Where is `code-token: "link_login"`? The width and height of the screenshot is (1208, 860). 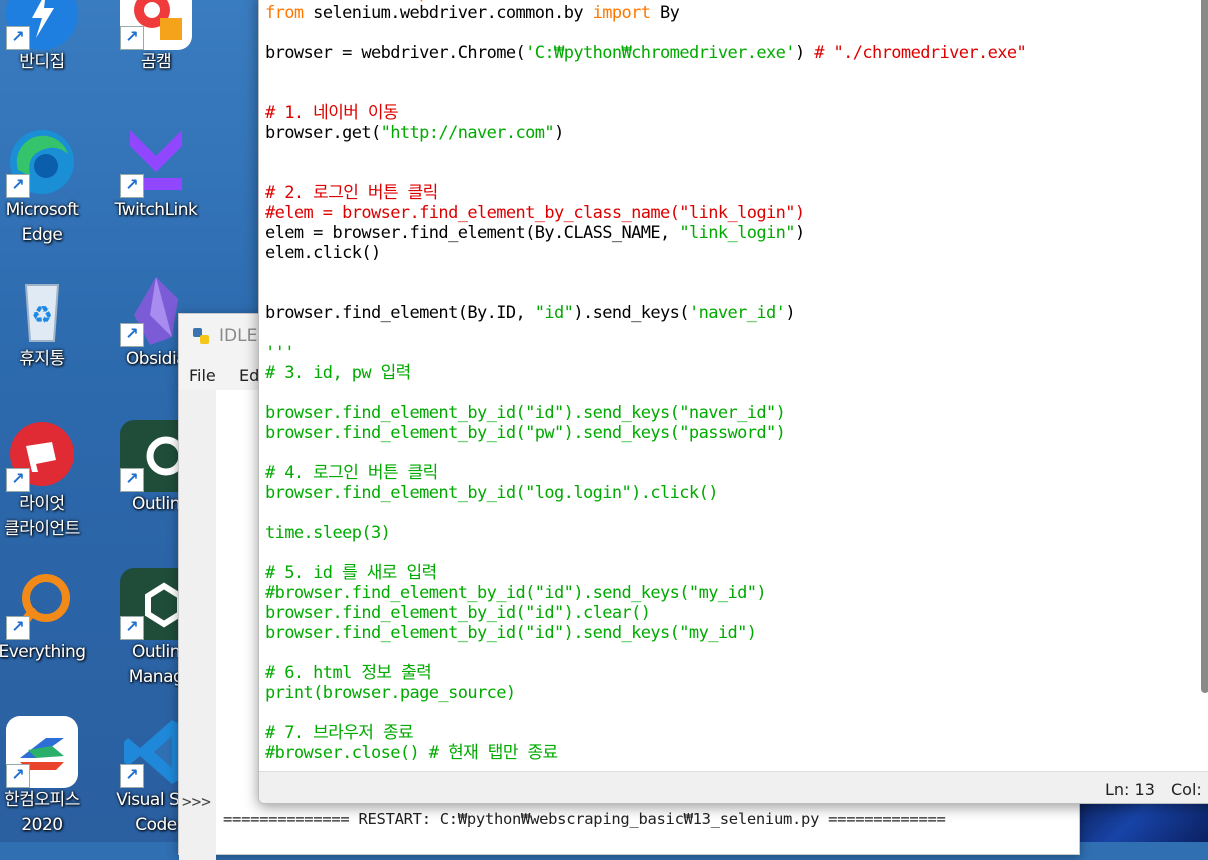
code-token: "link_login" is located at coordinates (737, 233).